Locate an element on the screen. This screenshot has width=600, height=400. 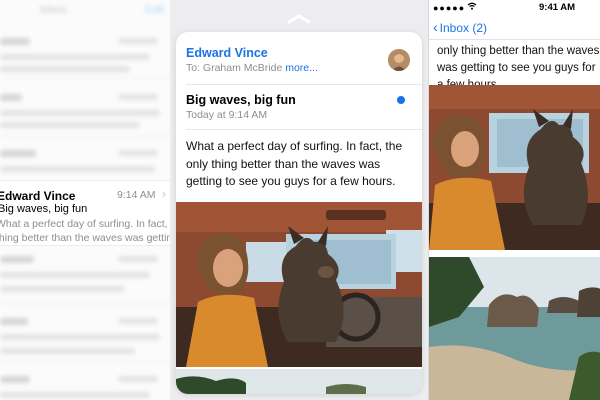
chevron-left-icon: ‹ is located at coordinates (435, 27).